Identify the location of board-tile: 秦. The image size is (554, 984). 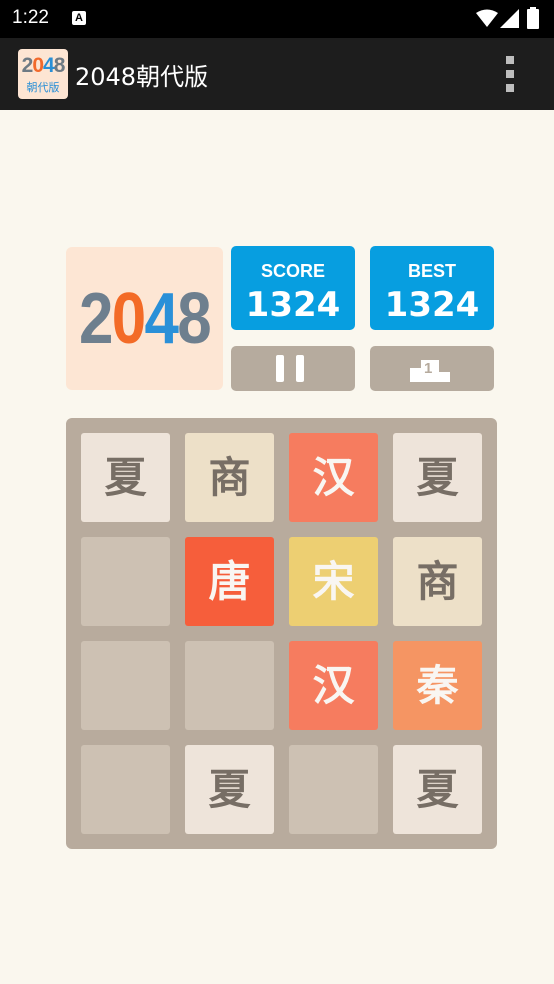
(437, 685).